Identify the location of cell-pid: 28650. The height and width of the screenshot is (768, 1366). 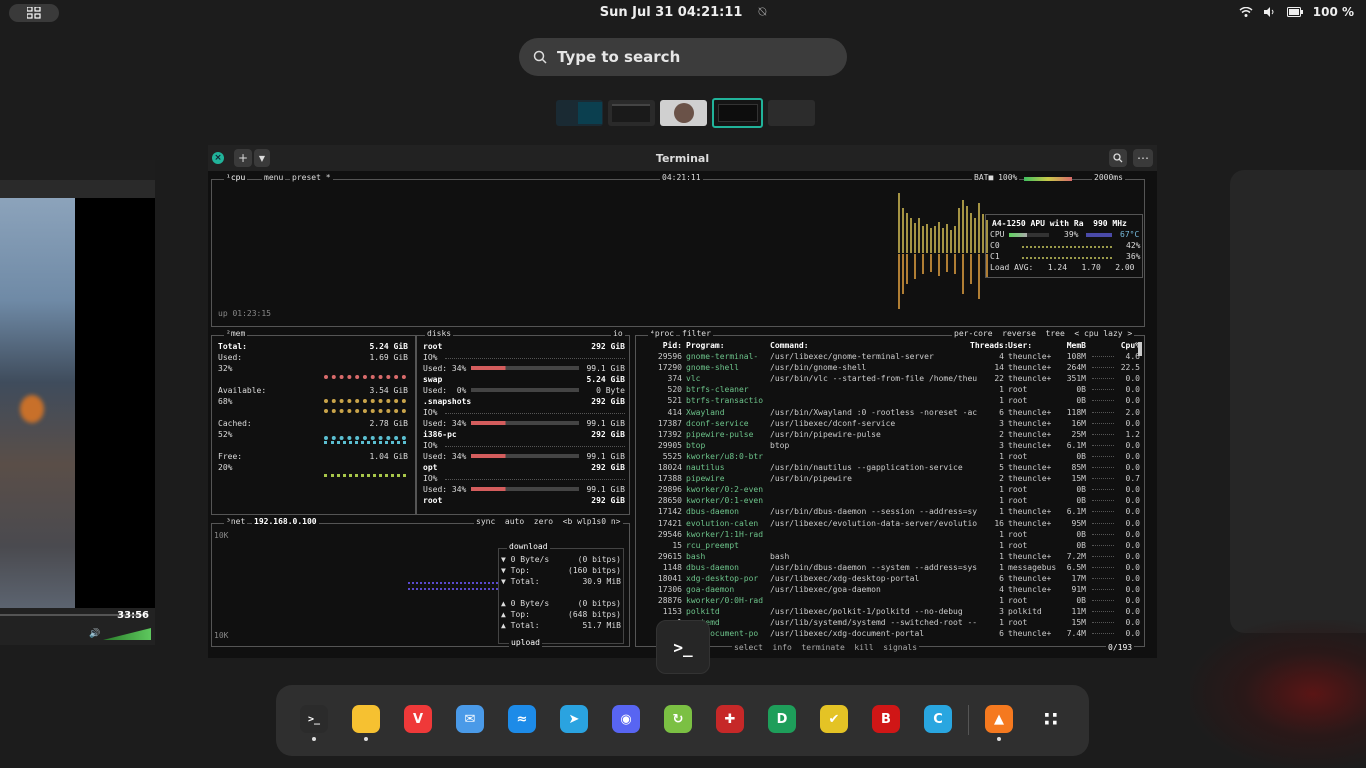
(669, 501).